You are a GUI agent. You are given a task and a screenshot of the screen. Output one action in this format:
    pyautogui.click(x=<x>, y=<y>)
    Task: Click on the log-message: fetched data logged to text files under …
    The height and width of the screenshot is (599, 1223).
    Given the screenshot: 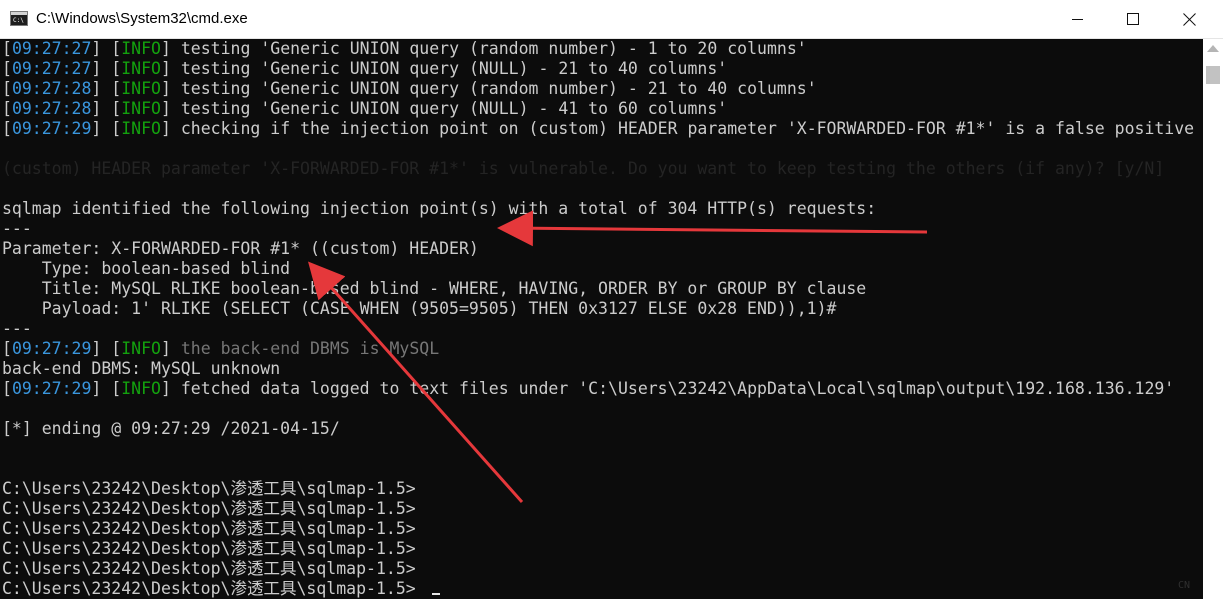 What is the action you would take?
    pyautogui.click(x=677, y=388)
    